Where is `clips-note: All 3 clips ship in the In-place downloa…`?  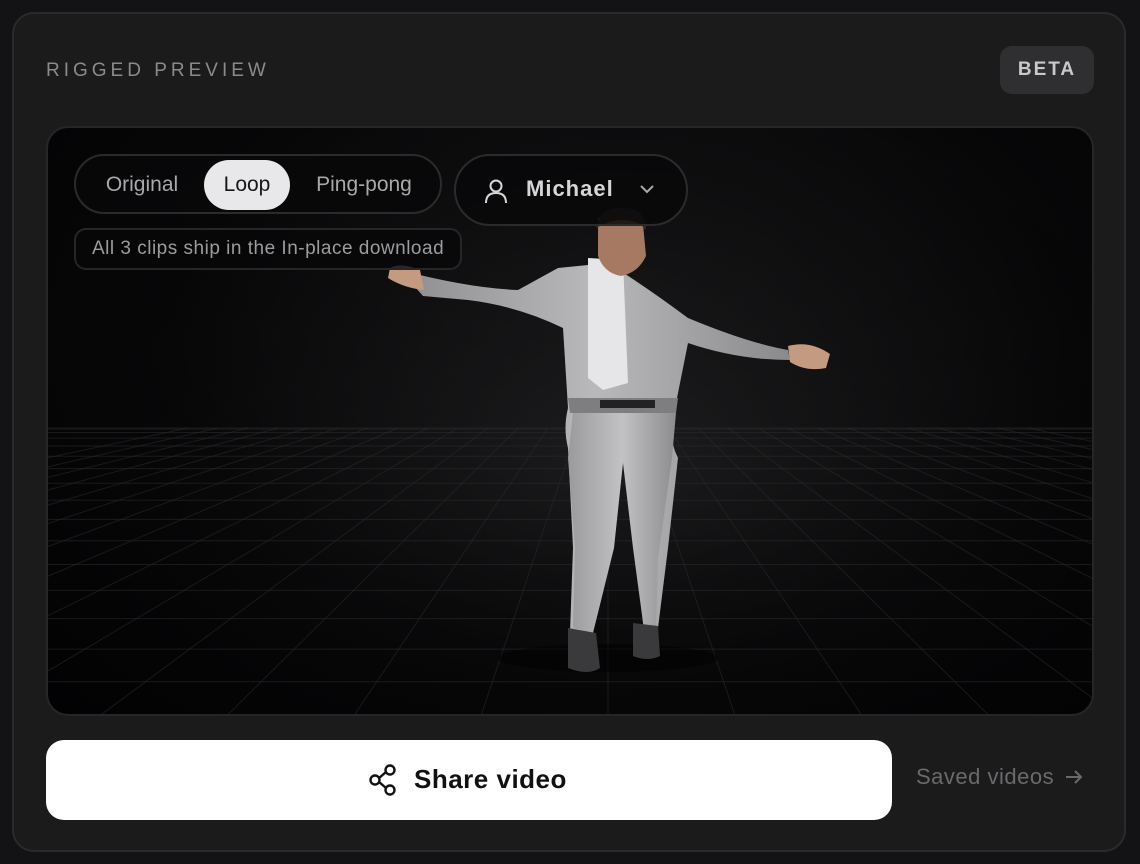 clips-note: All 3 clips ship in the In-place downloa… is located at coordinates (268, 249).